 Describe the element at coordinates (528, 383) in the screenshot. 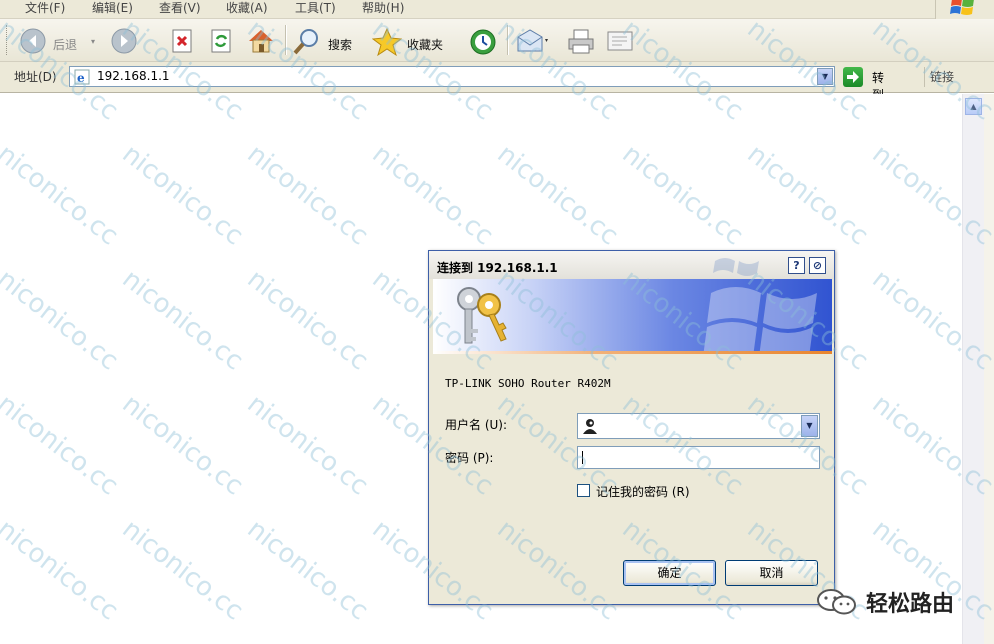

I see `realm-text: TP-LINK SOHO Router R402M` at that location.